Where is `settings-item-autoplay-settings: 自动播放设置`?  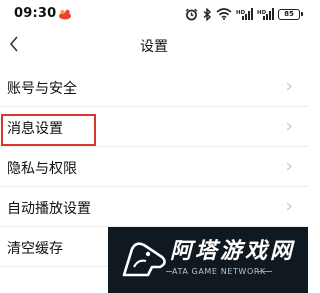
settings-item-autoplay-settings: 自动播放设置 is located at coordinates (154, 207).